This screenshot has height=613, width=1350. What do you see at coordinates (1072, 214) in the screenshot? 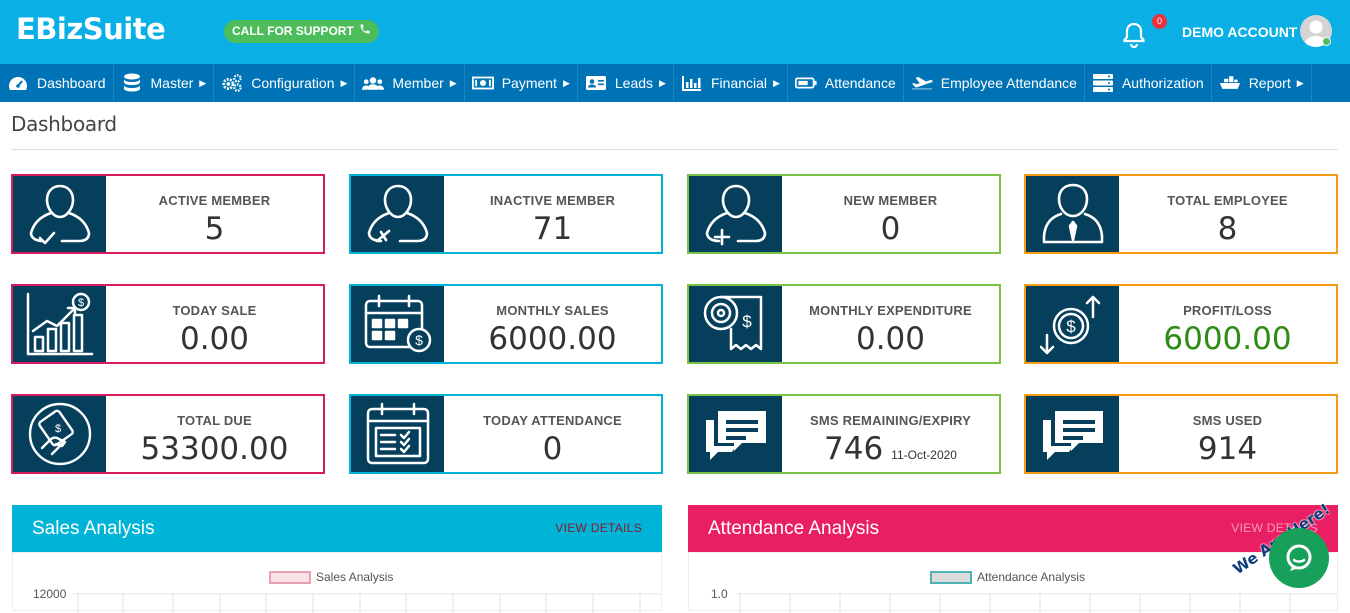
I see `employee-icon` at bounding box center [1072, 214].